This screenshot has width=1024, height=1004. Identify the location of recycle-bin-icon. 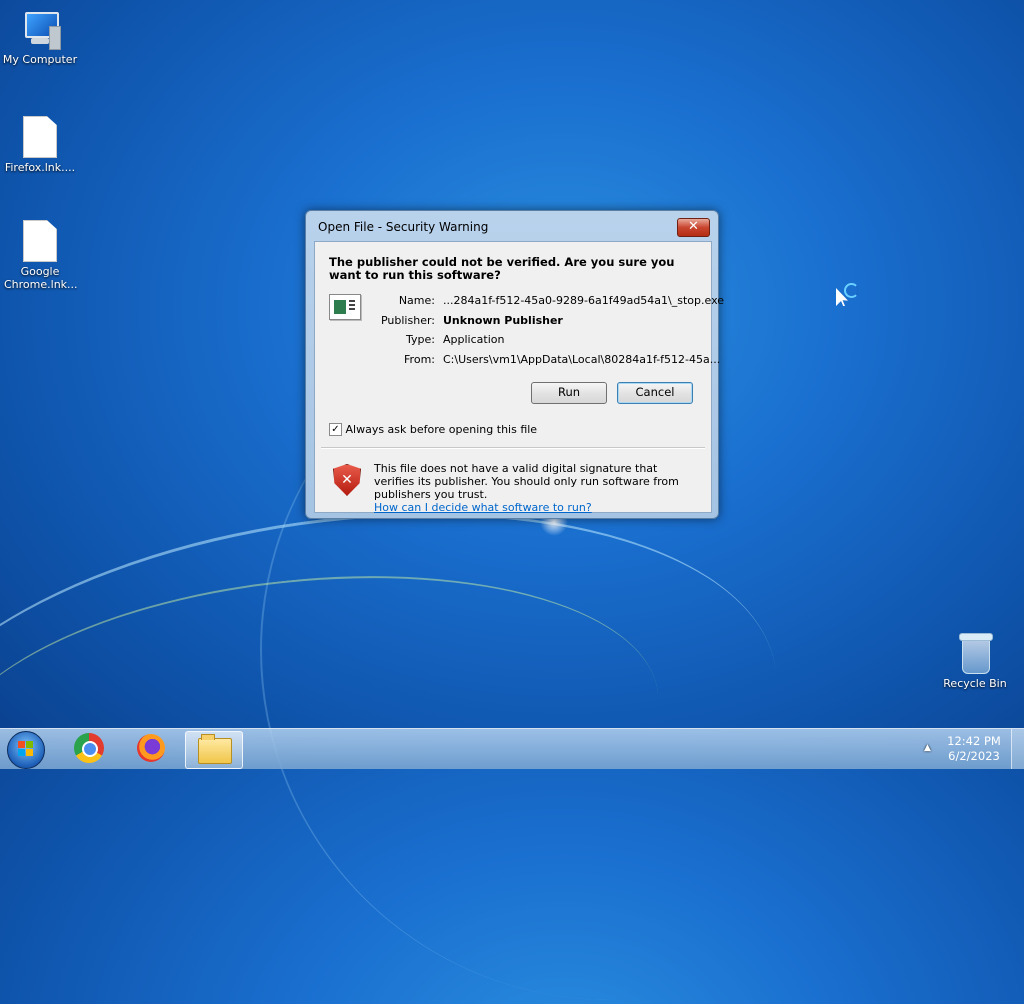
(976, 653).